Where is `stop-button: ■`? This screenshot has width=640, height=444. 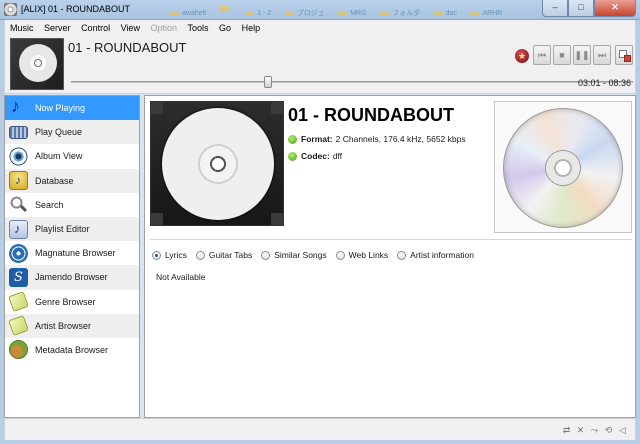
stop-button: ■ is located at coordinates (562, 55).